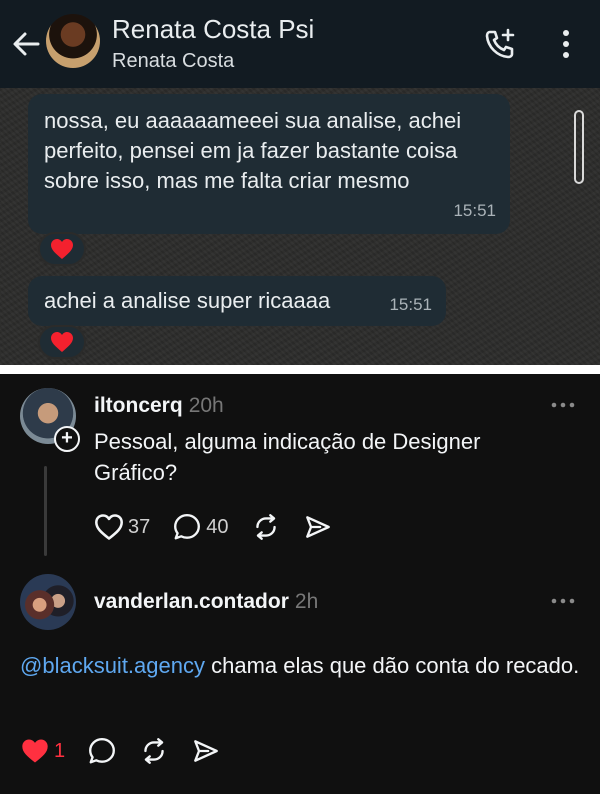 This screenshot has width=600, height=794. I want to click on reply-button: 40, so click(200, 527).